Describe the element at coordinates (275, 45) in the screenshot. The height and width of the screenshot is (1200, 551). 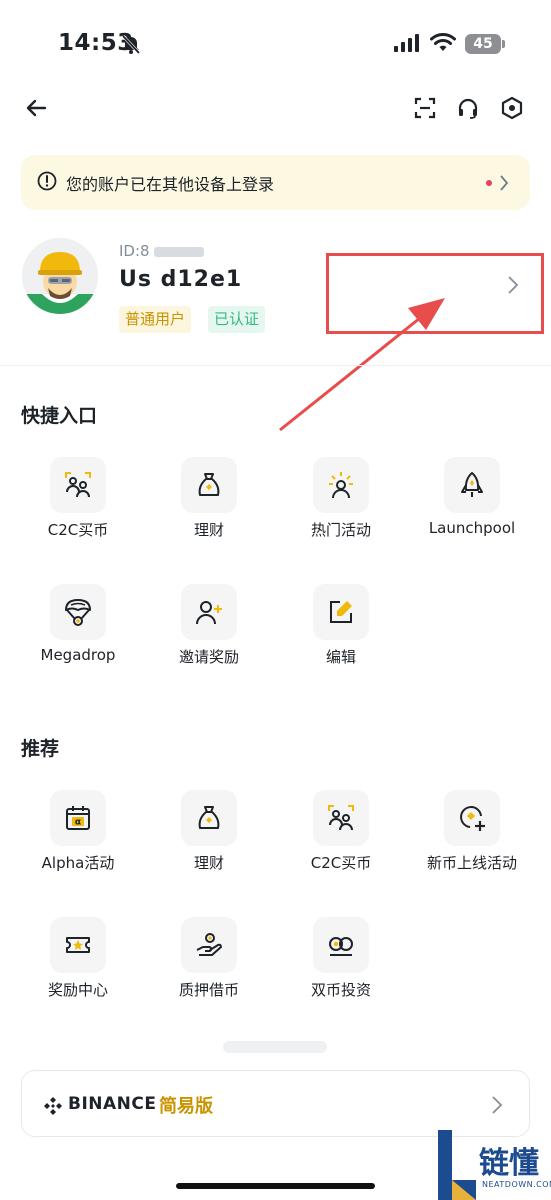
I see `status-bar: 14:53 45` at that location.